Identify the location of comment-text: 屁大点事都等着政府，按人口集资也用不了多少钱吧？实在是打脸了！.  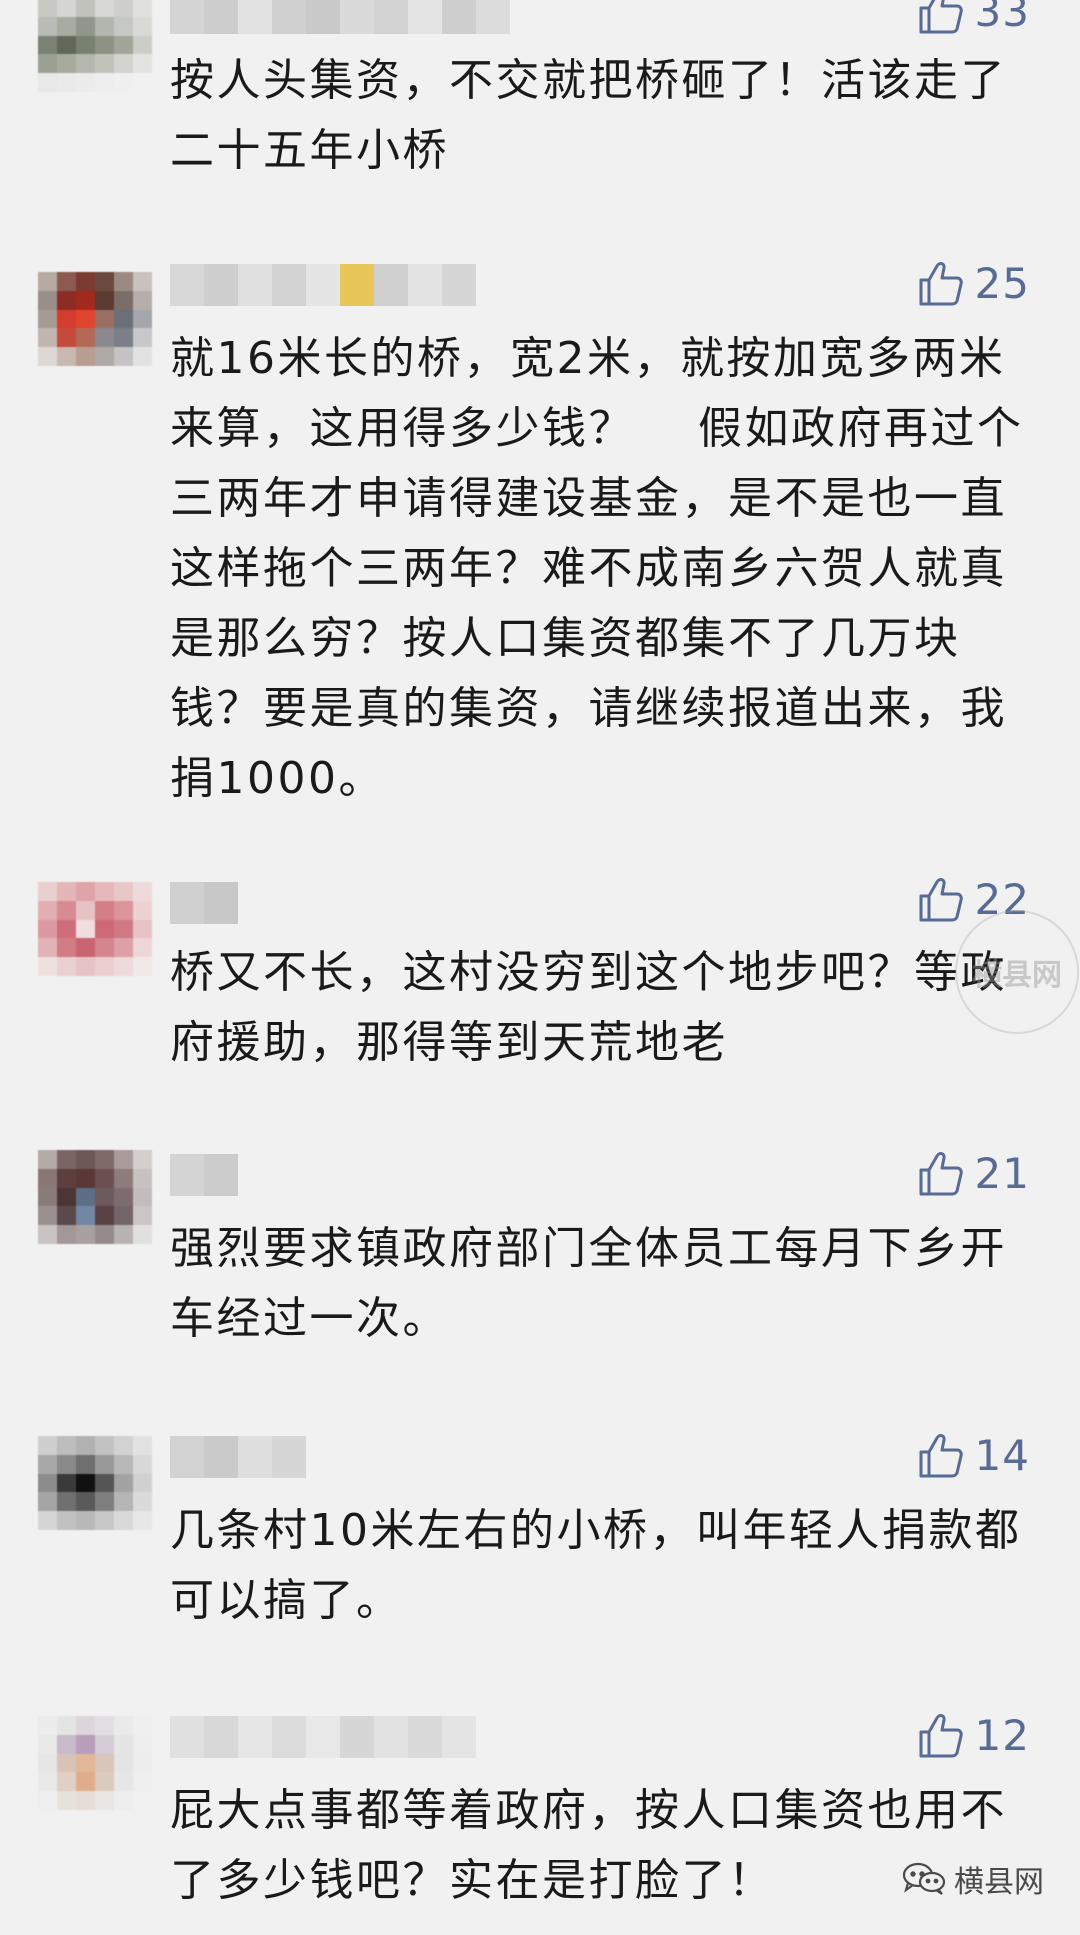
(588, 1845).